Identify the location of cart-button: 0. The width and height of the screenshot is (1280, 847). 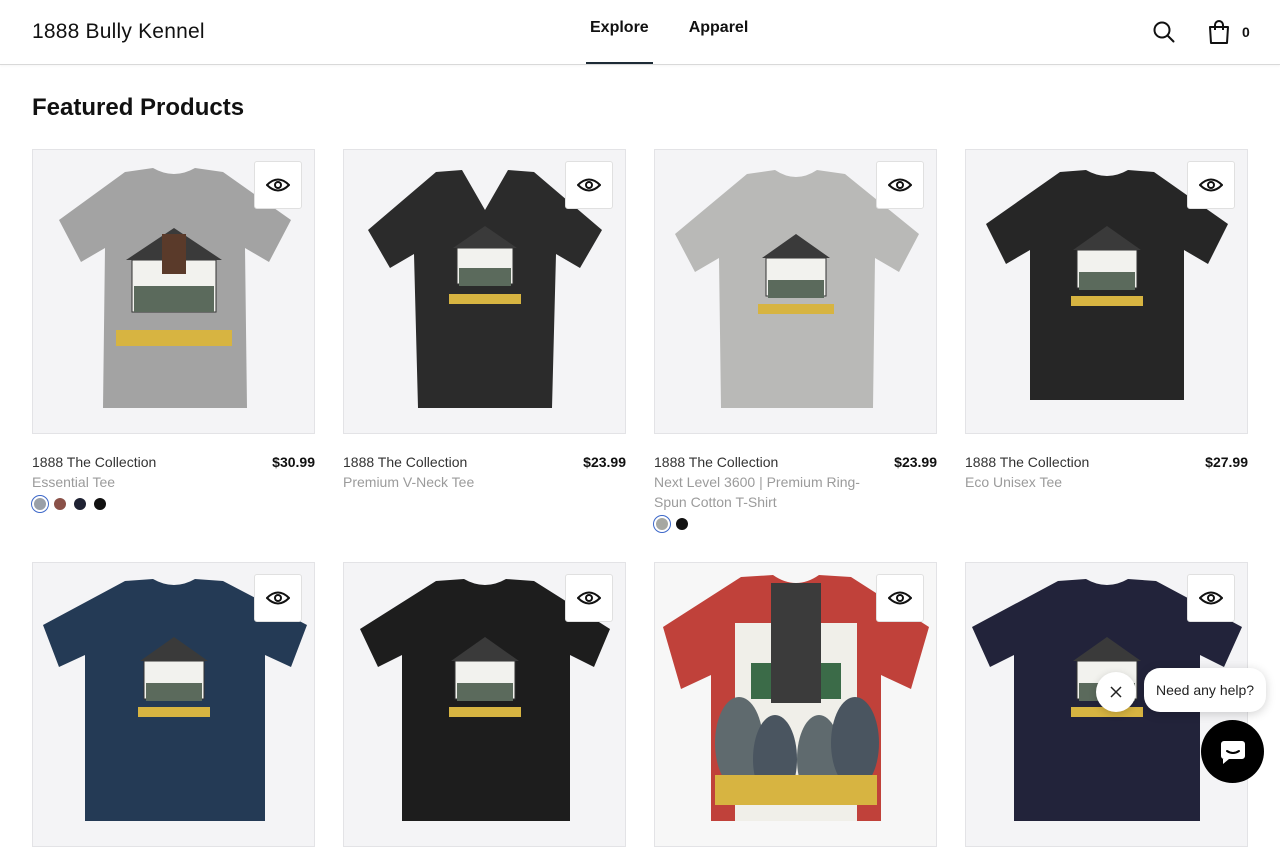
(1229, 32).